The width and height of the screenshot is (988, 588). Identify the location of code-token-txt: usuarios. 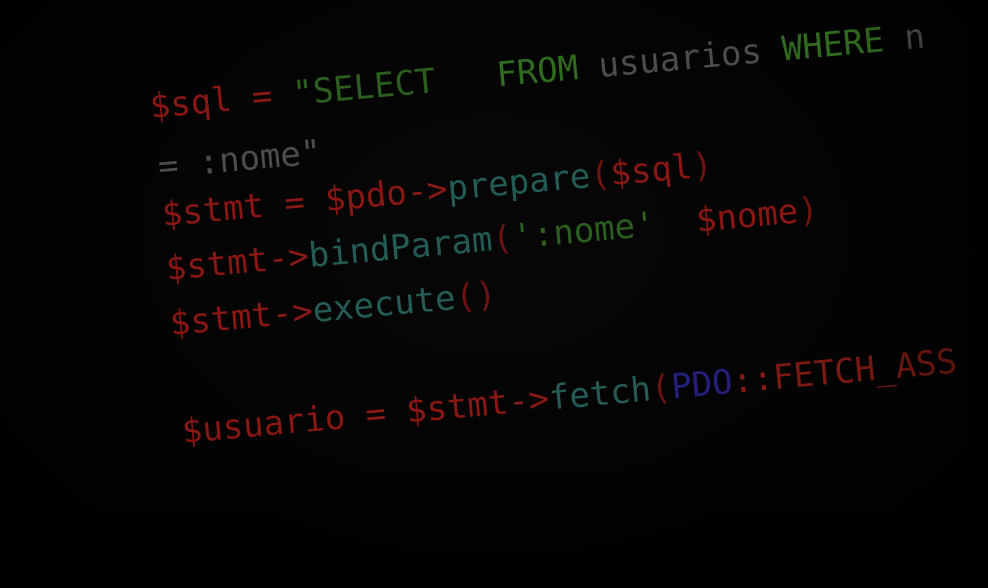
(680, 58).